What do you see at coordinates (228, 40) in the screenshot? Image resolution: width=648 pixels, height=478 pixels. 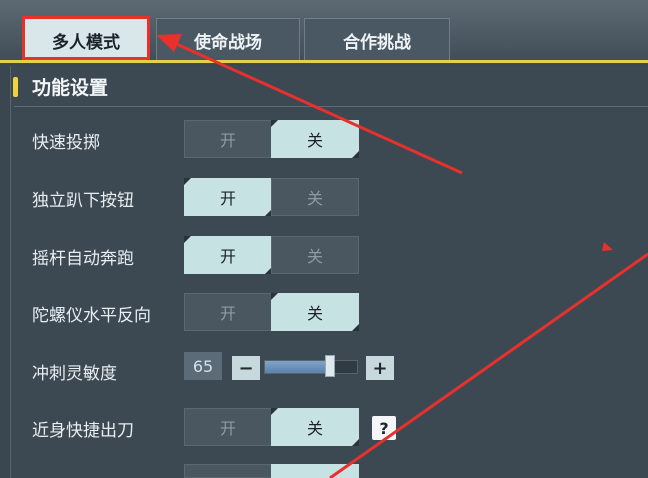 I see `tab-mission-battlefield: 使命战场` at bounding box center [228, 40].